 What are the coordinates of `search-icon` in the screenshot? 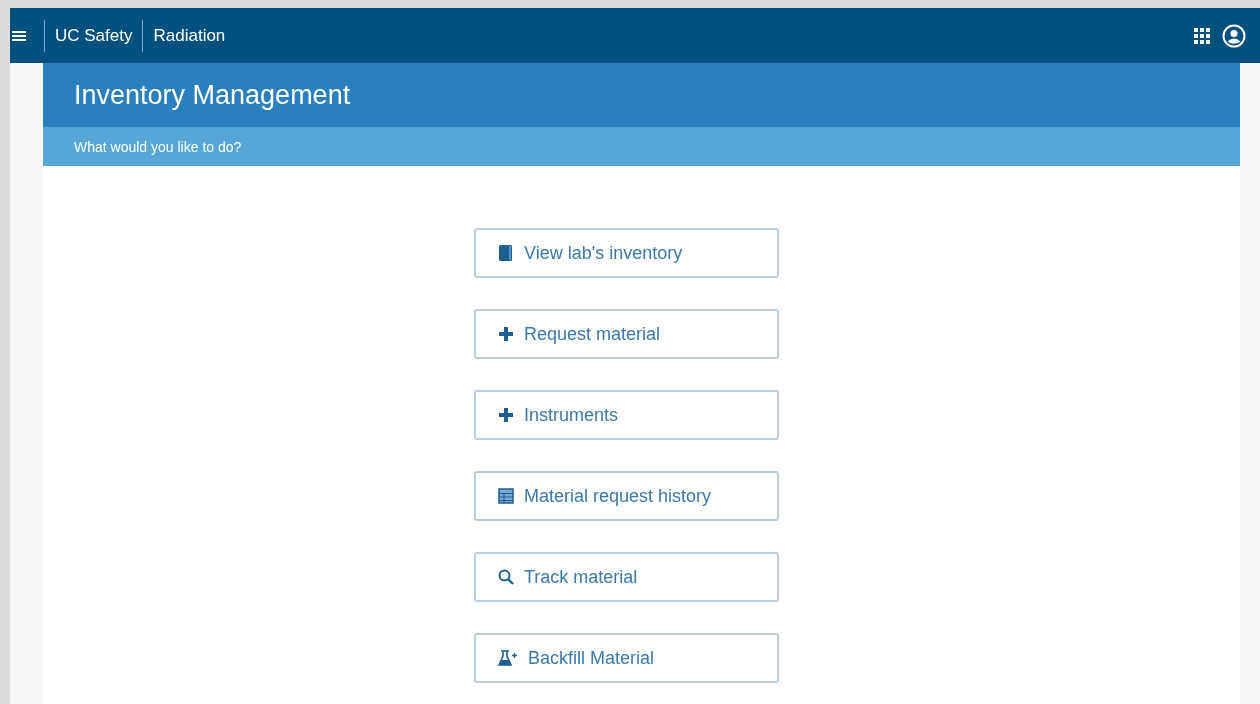 It's located at (506, 577).